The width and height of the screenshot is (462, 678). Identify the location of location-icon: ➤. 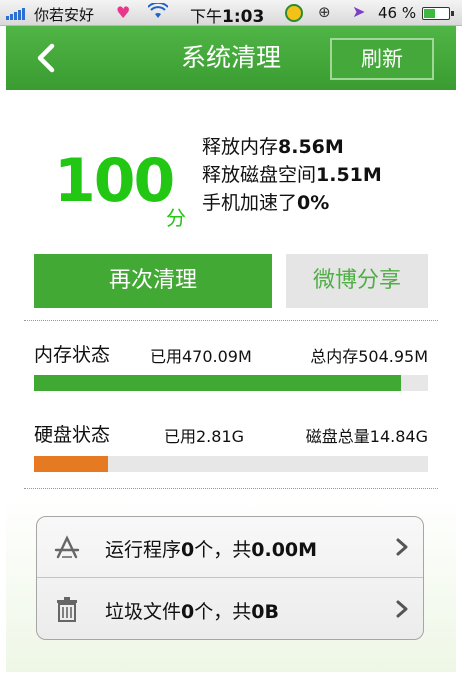
(359, 11).